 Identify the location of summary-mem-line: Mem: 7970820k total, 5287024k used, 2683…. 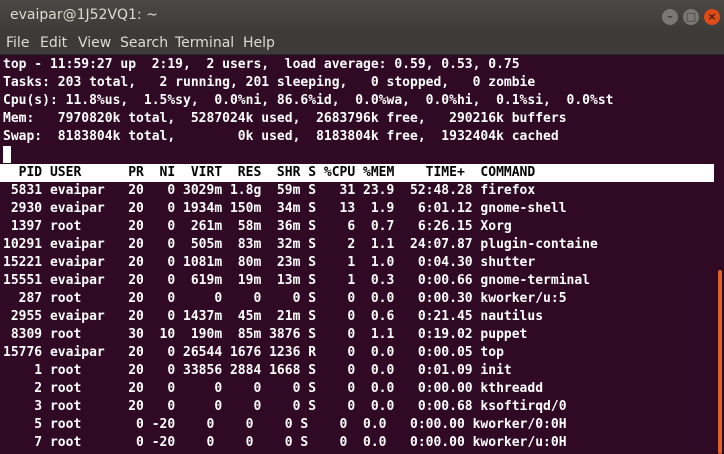
(285, 118).